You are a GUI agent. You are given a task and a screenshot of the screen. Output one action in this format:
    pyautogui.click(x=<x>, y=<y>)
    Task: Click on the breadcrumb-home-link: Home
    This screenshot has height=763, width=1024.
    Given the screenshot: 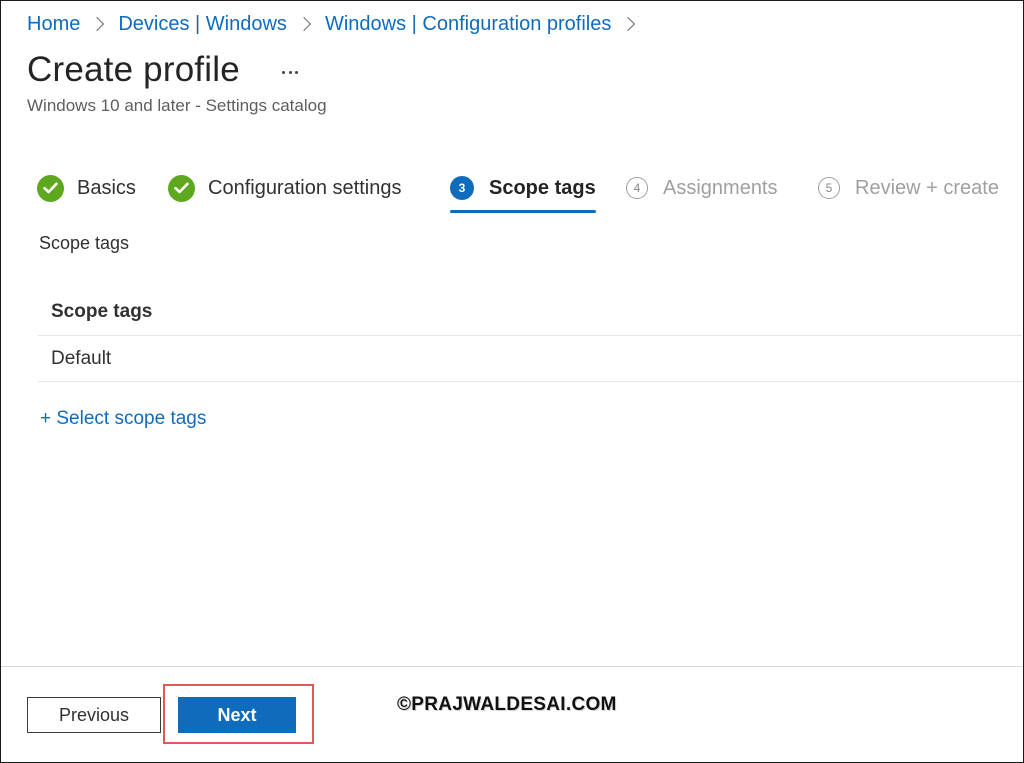 What is the action you would take?
    pyautogui.click(x=53, y=24)
    